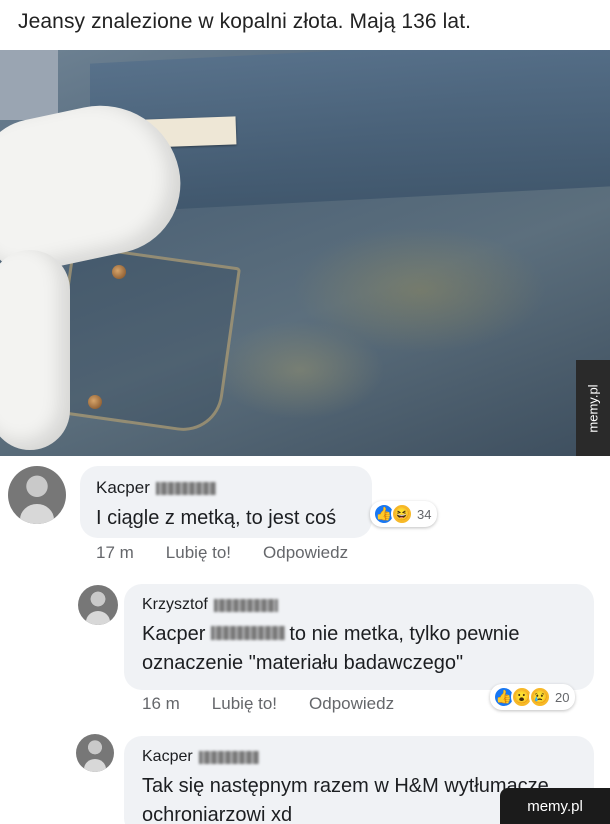 This screenshot has height=824, width=610. What do you see at coordinates (555, 806) in the screenshot?
I see `memy-badge: memy.pl` at bounding box center [555, 806].